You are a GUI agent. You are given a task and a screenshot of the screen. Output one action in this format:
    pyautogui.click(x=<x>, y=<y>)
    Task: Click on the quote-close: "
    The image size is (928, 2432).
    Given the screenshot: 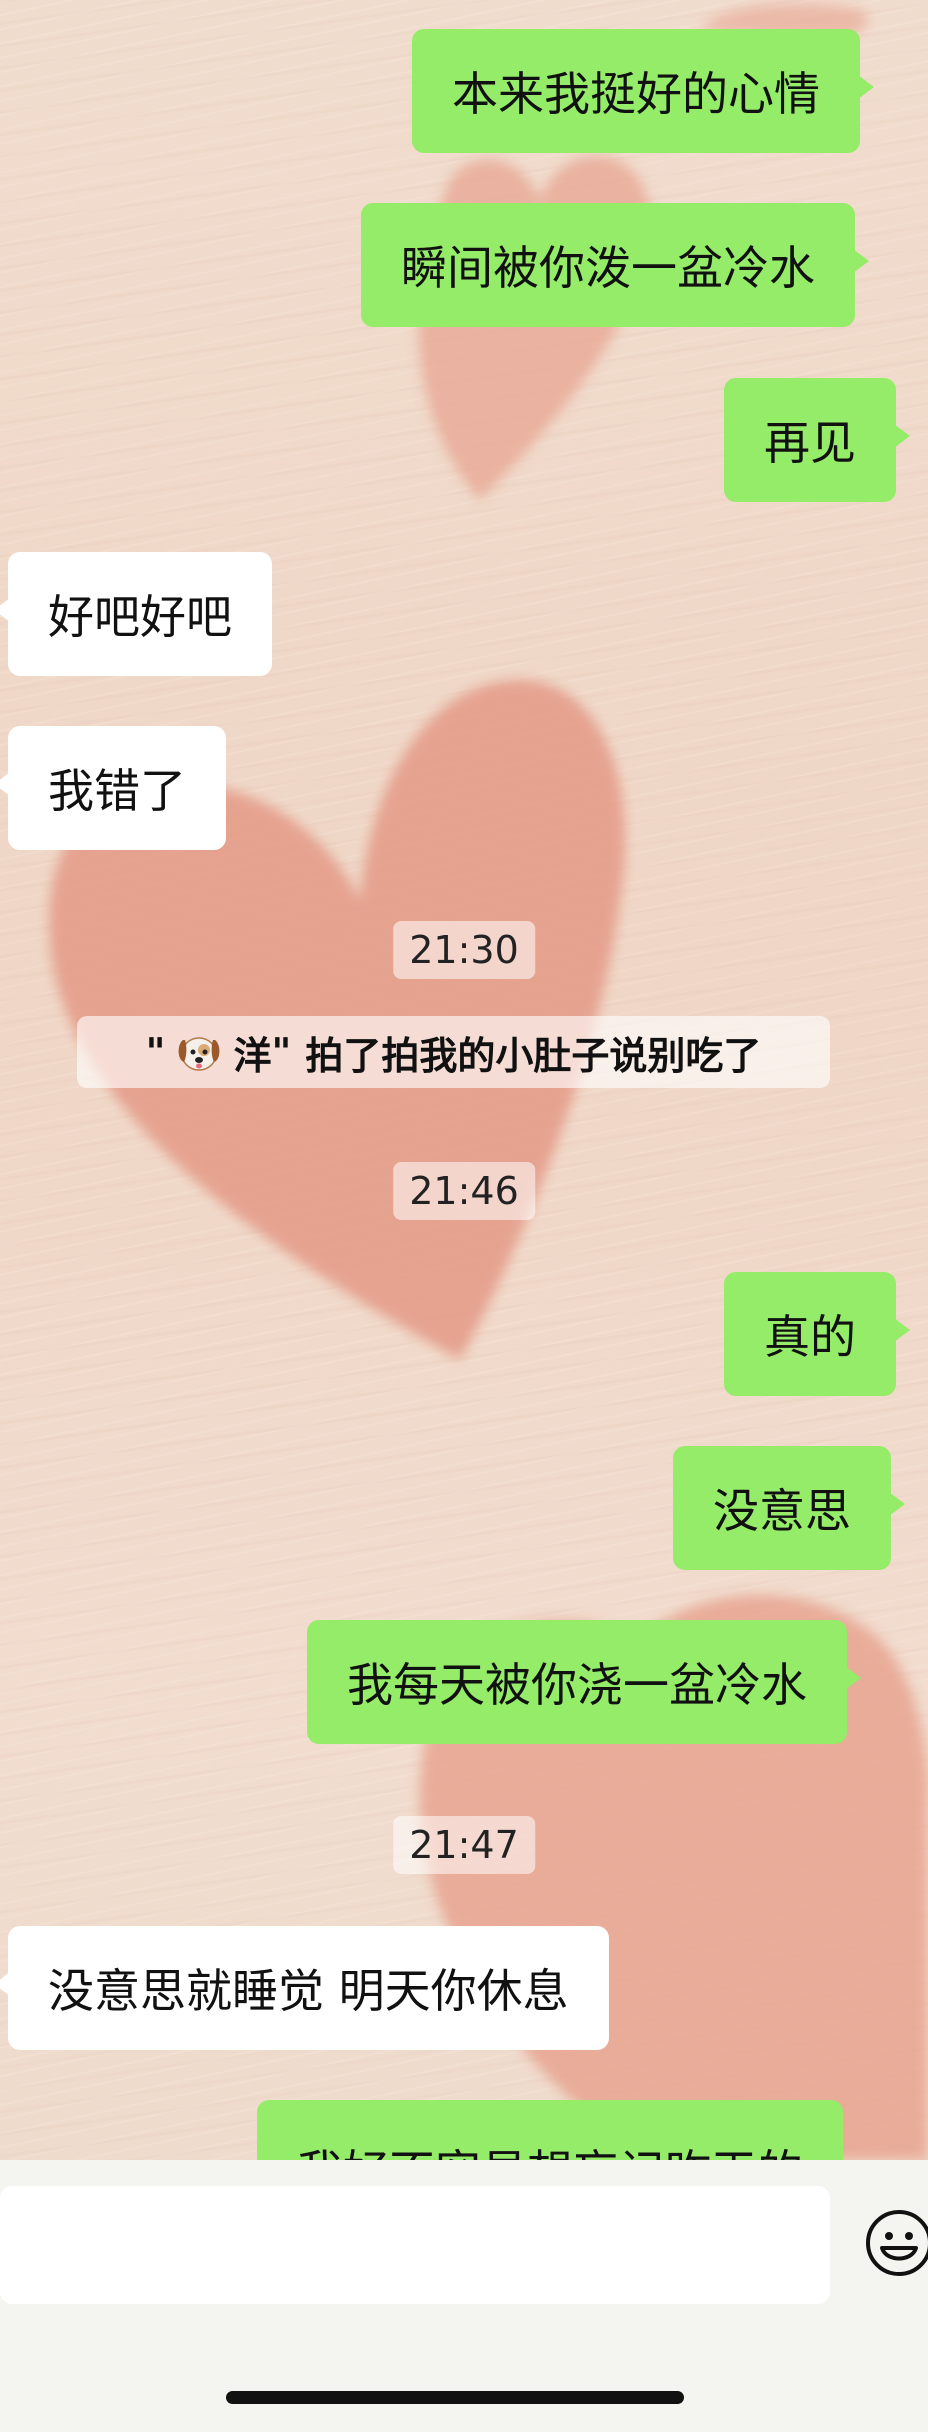 What is the action you would take?
    pyautogui.click(x=281, y=1052)
    